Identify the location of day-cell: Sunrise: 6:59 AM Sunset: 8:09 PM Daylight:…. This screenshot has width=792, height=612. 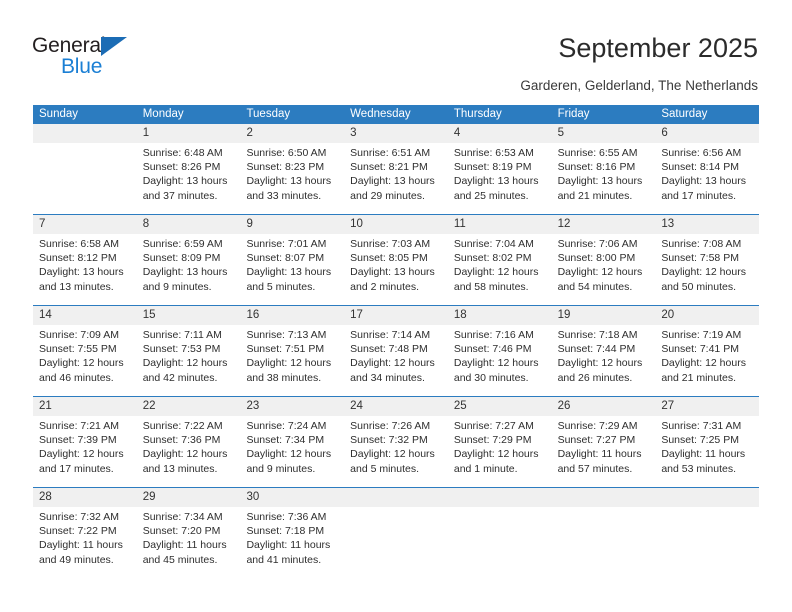
(189, 269).